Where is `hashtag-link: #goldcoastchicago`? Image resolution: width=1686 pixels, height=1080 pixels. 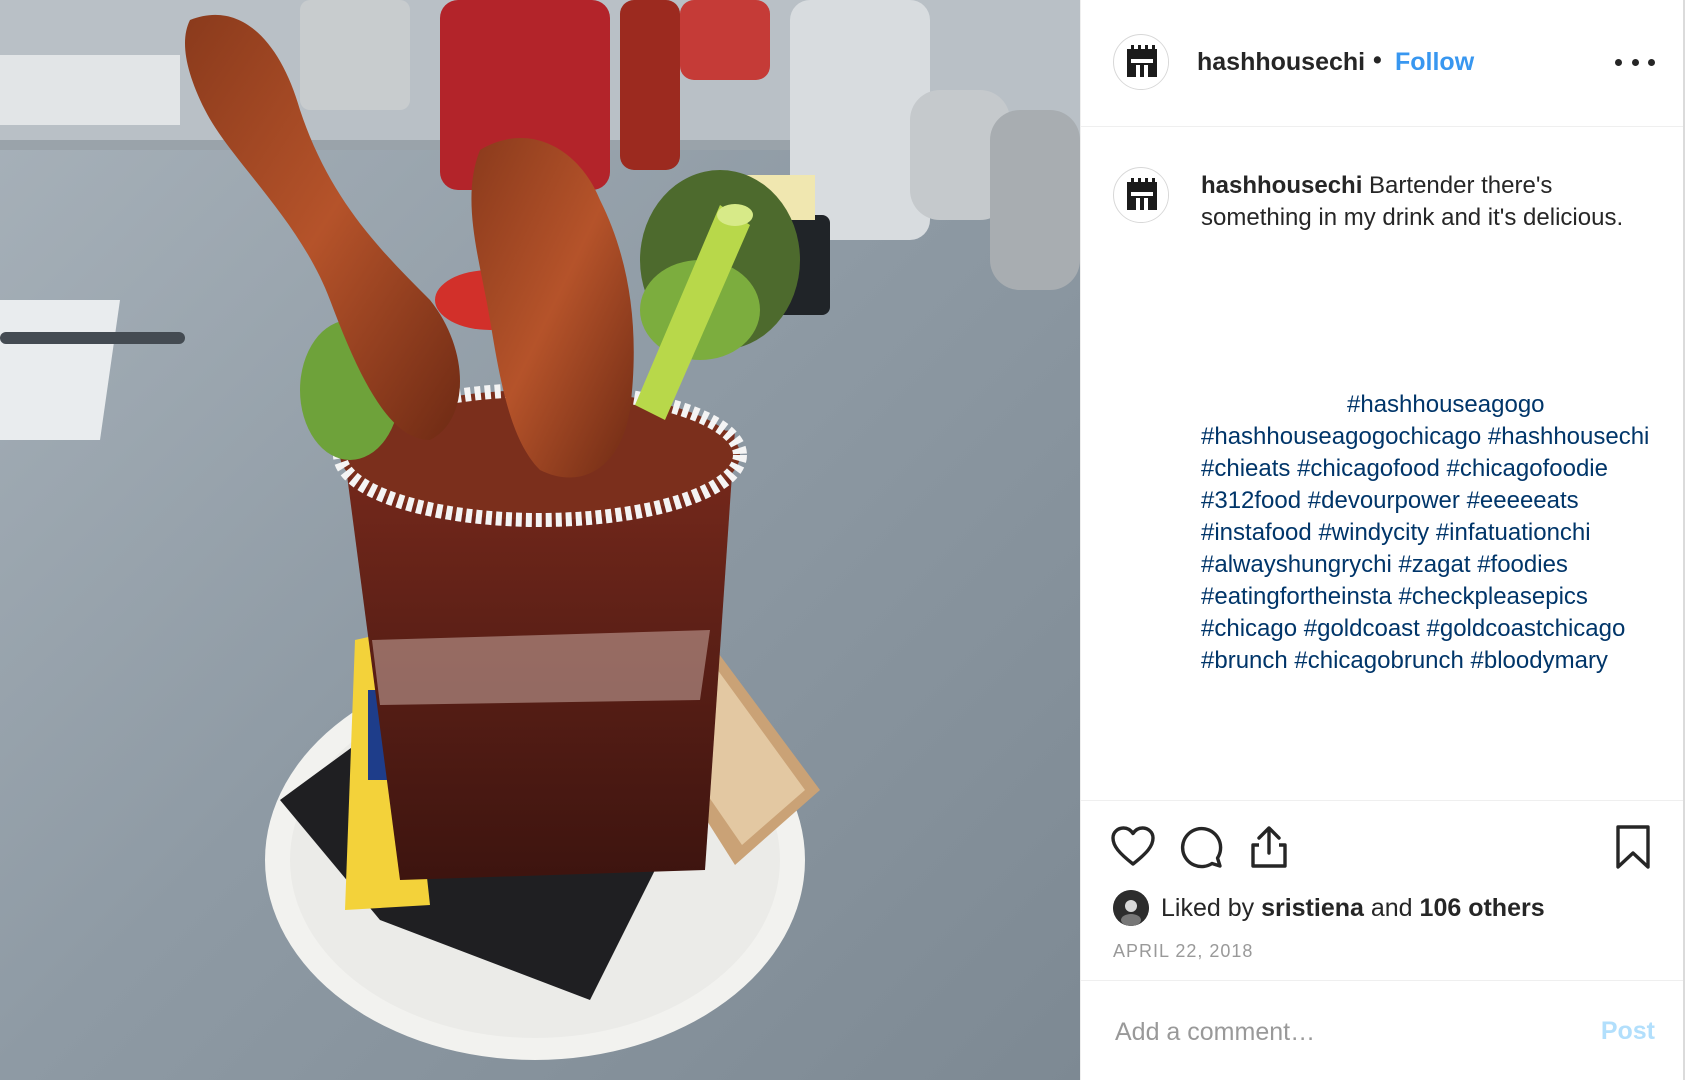 hashtag-link: #goldcoastchicago is located at coordinates (1526, 628).